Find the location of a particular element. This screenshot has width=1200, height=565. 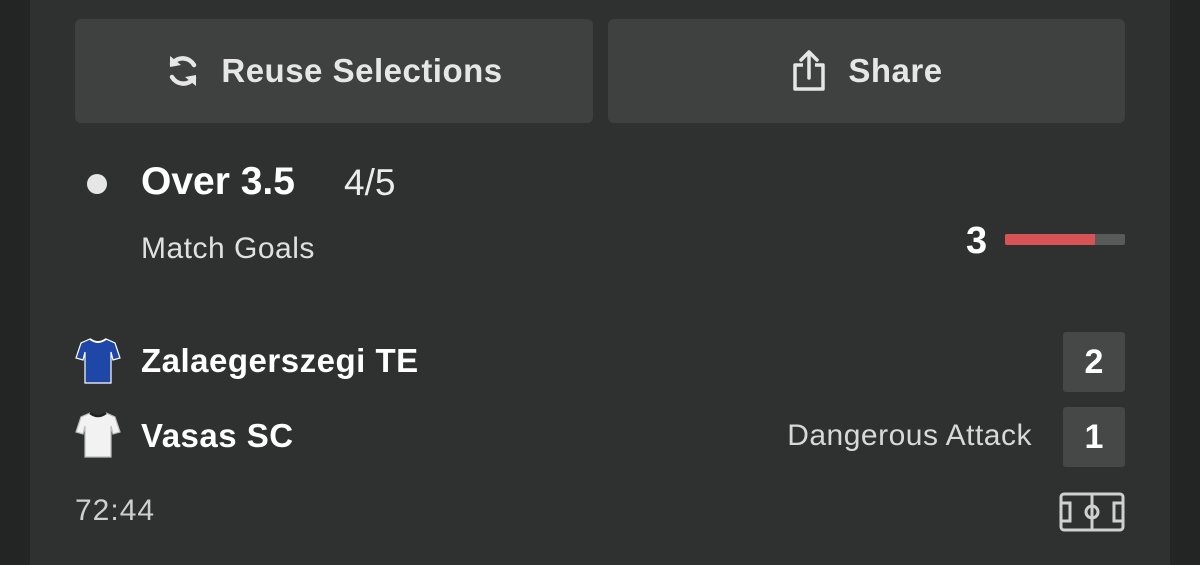

home-score: 2 is located at coordinates (1094, 362).